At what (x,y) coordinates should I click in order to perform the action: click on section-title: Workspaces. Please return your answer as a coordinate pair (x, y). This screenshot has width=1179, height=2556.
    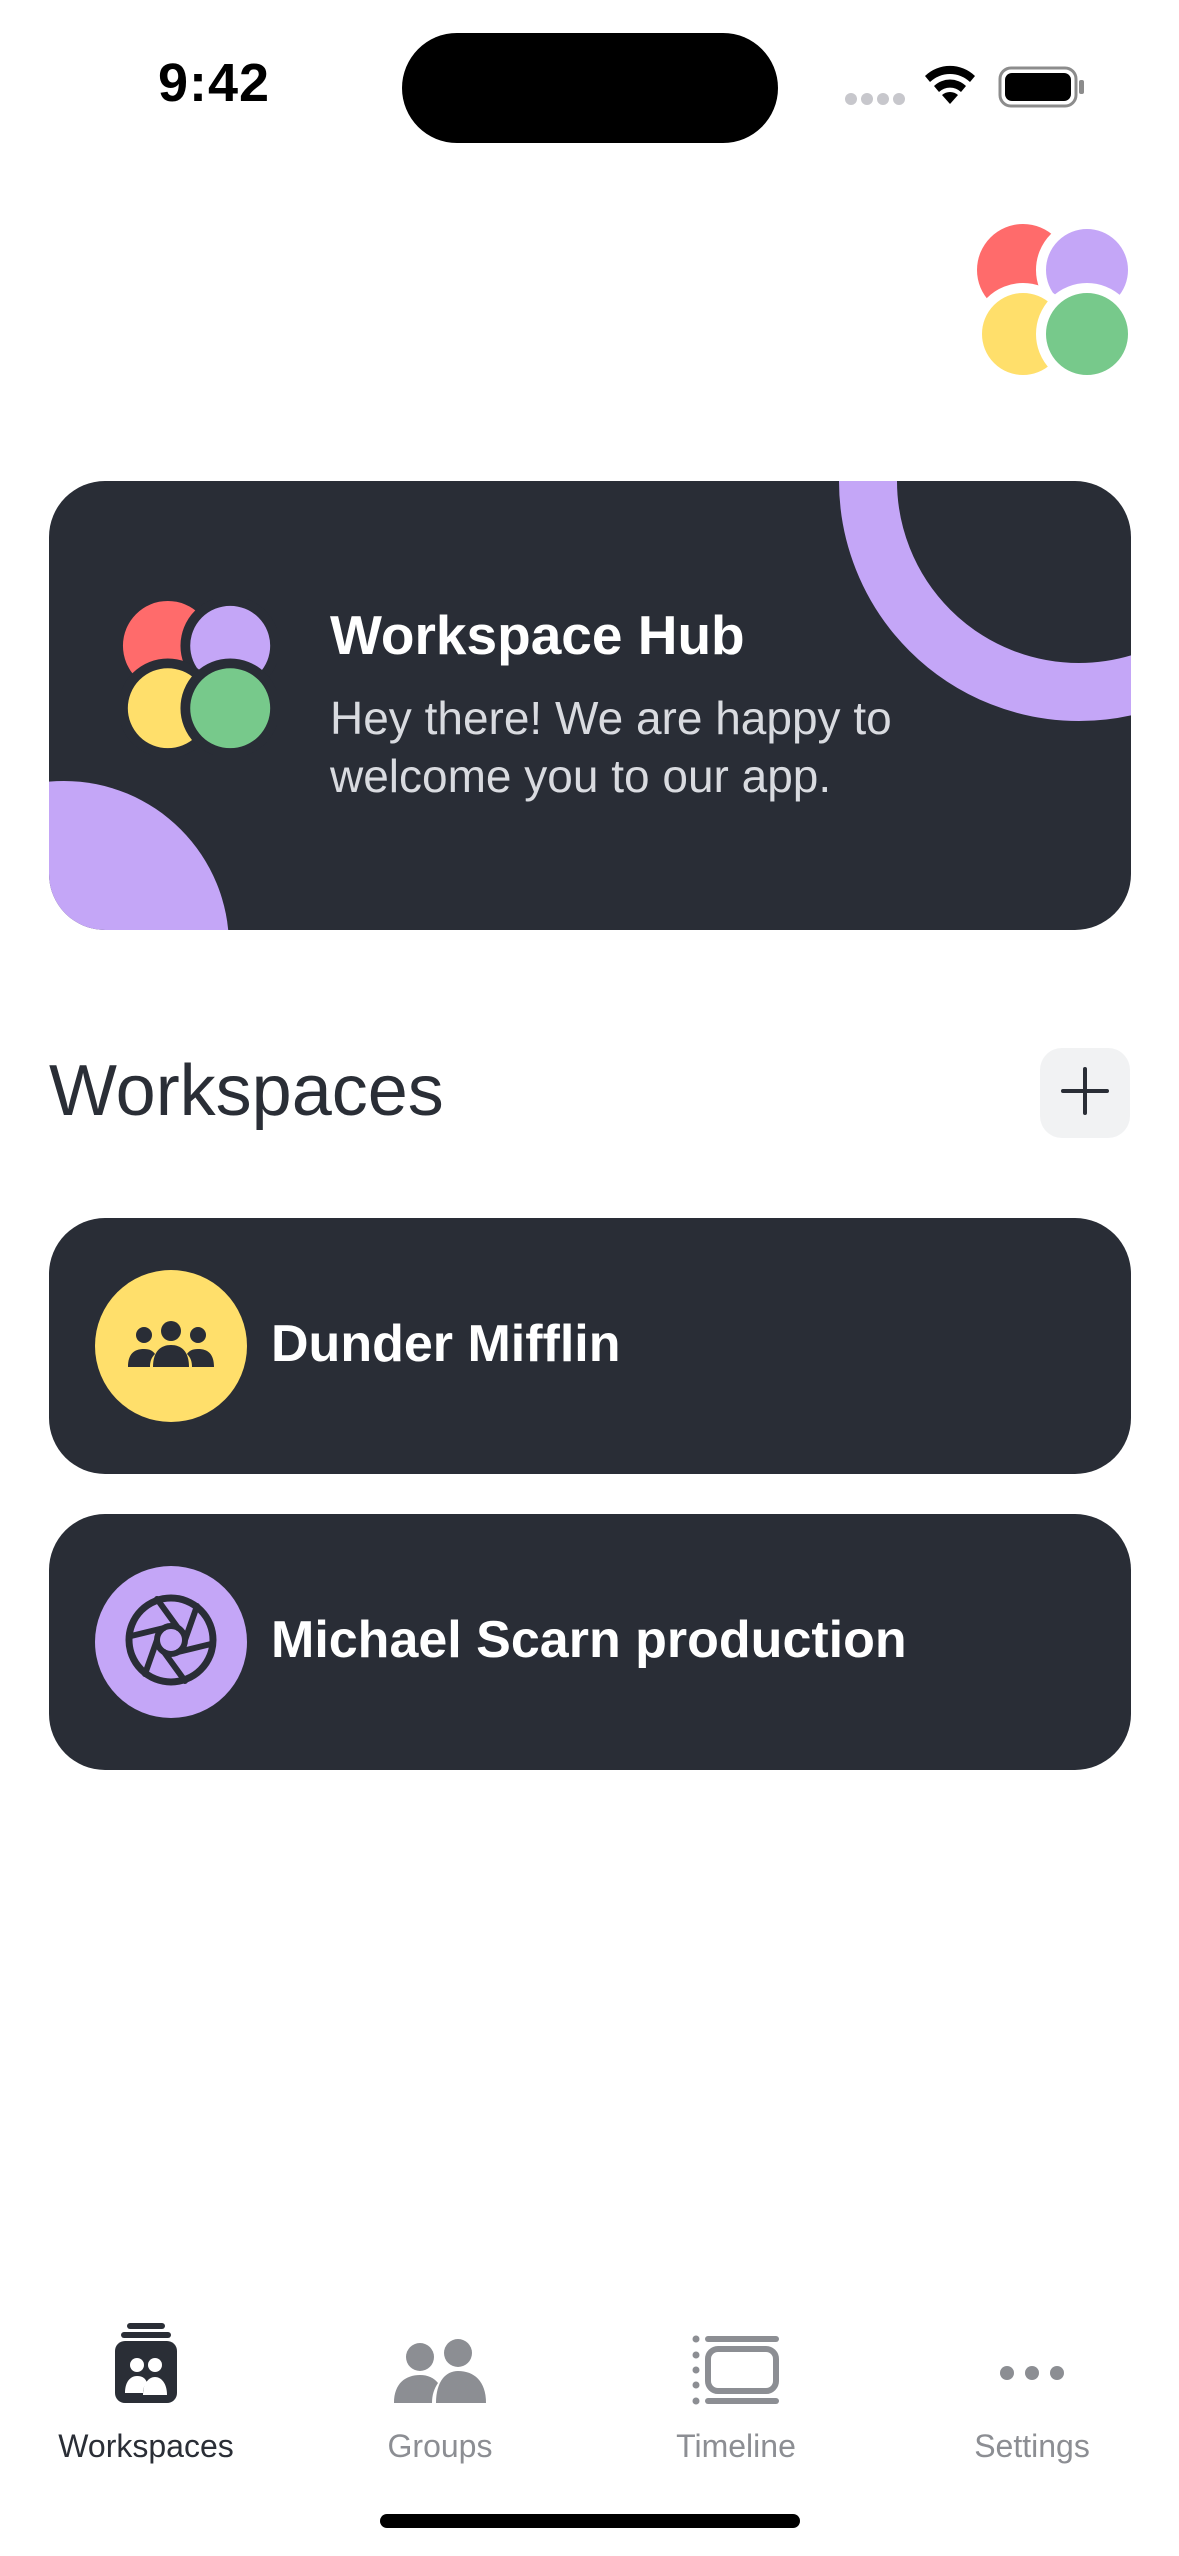
    Looking at the image, I should click on (246, 1091).